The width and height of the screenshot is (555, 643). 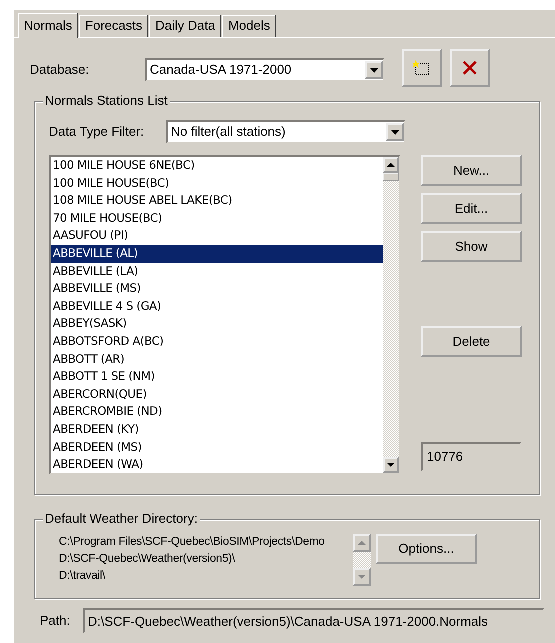 I want to click on list-item: 108 MILE HOUSE ABEL LAKE(BC), so click(x=217, y=201).